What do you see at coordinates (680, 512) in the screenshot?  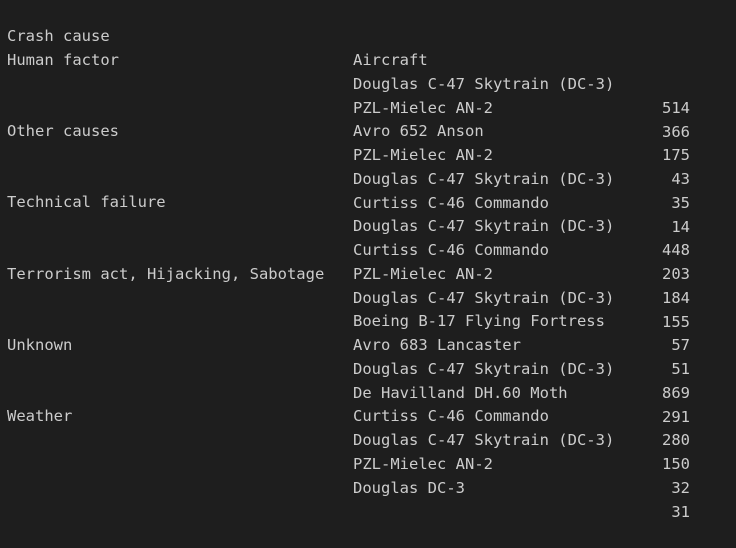 I see `count-cell: 31` at bounding box center [680, 512].